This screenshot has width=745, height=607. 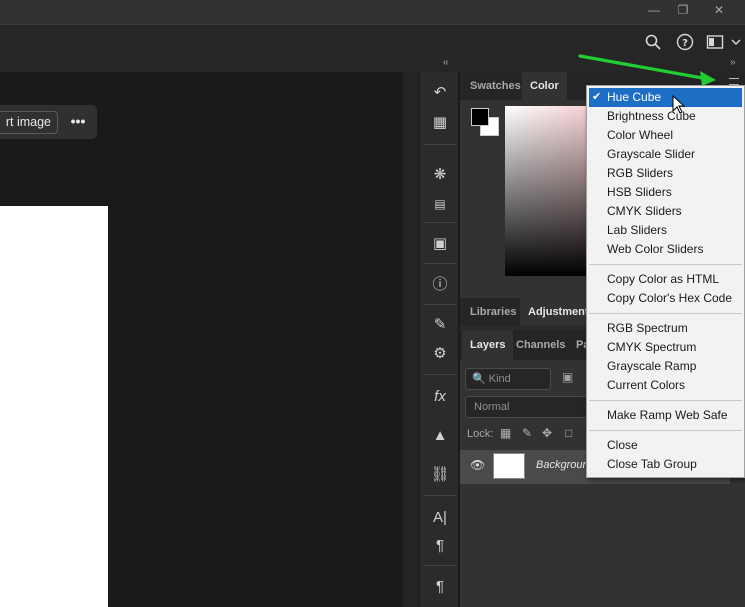 I want to click on menu-item-label: Hue Cube, so click(x=634, y=97).